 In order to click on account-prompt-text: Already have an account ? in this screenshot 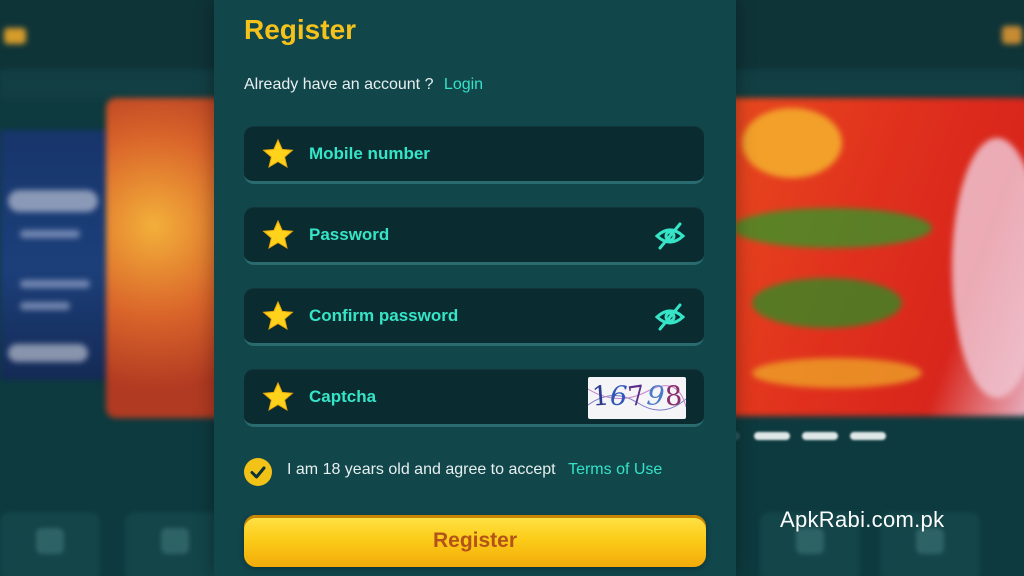, I will do `click(339, 84)`.